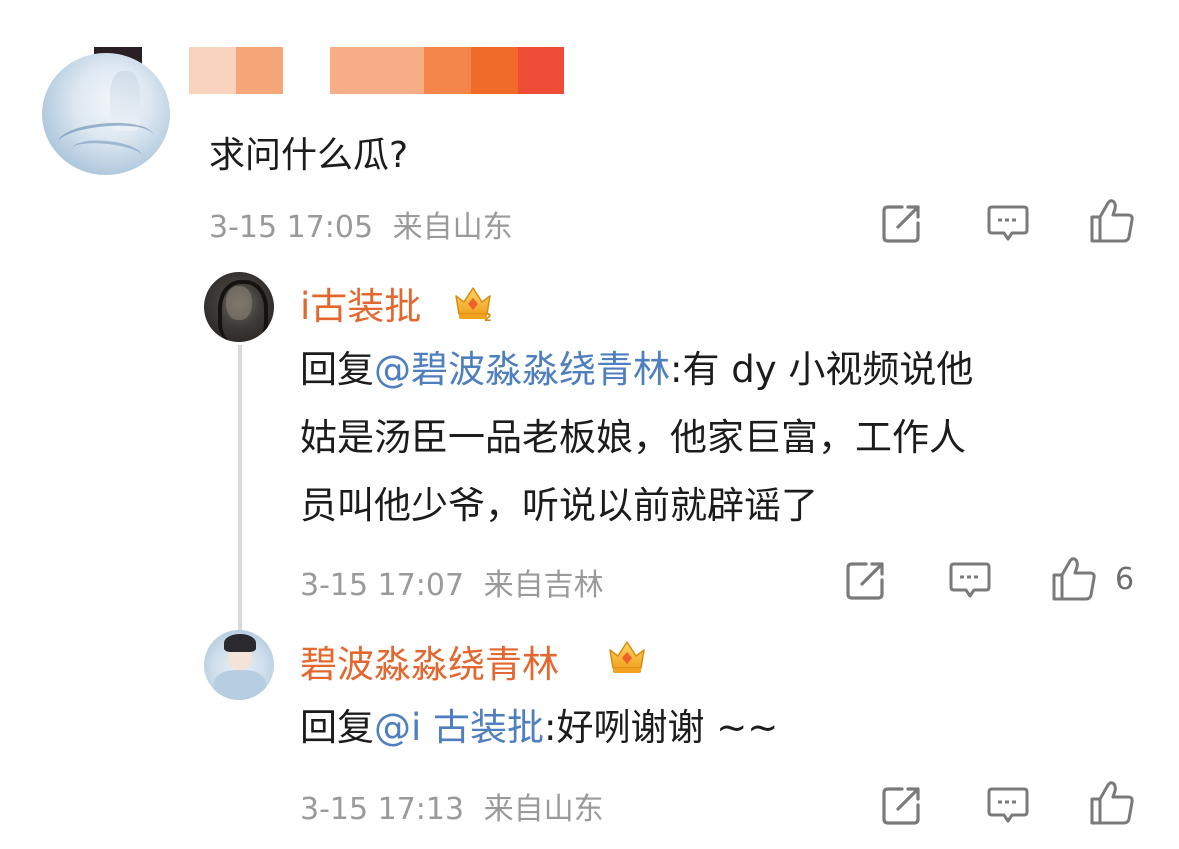  I want to click on mention-link: @碧波淼淼绕青林, so click(522, 369).